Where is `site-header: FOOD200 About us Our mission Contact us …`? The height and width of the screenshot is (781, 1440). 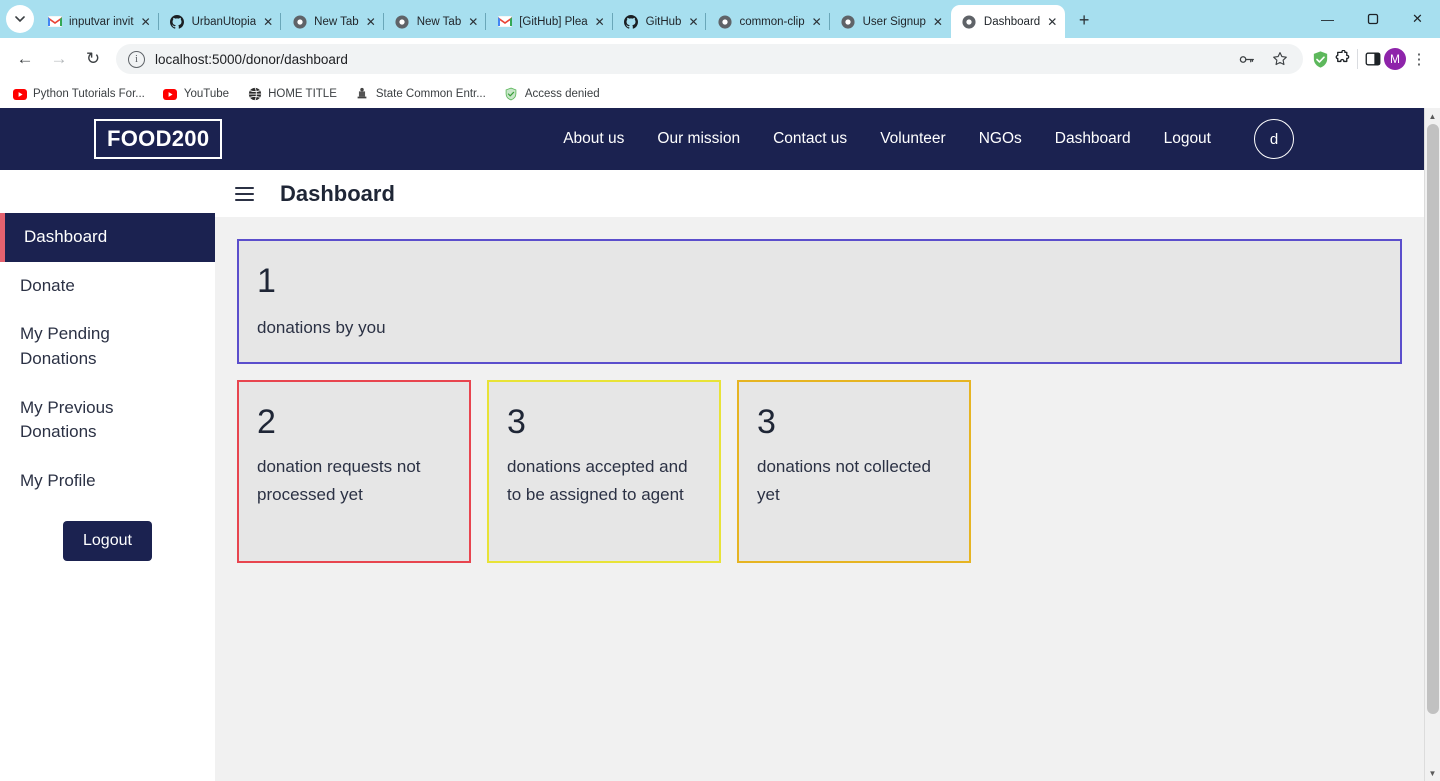
site-header: FOOD200 About us Our mission Contact us … is located at coordinates (712, 139).